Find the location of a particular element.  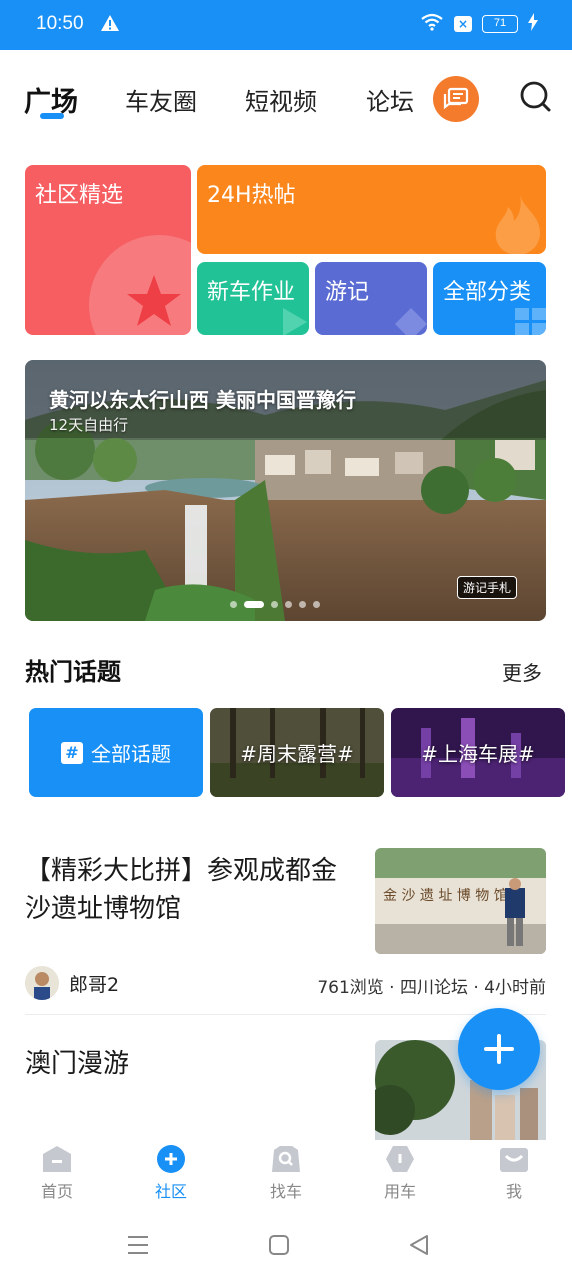

more-link: 更多 is located at coordinates (522, 671).